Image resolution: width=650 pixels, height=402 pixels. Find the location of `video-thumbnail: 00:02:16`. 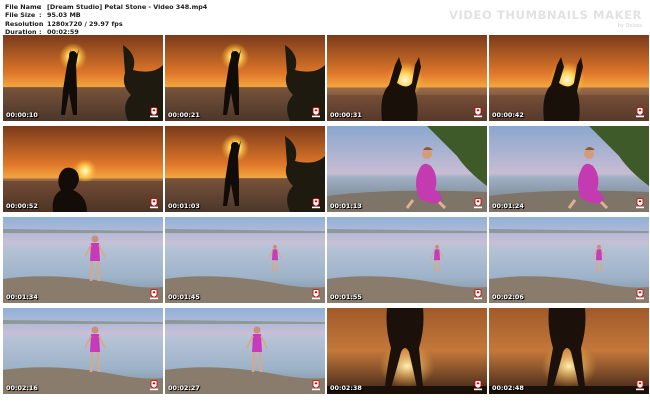

video-thumbnail: 00:02:16 is located at coordinates (83, 351).